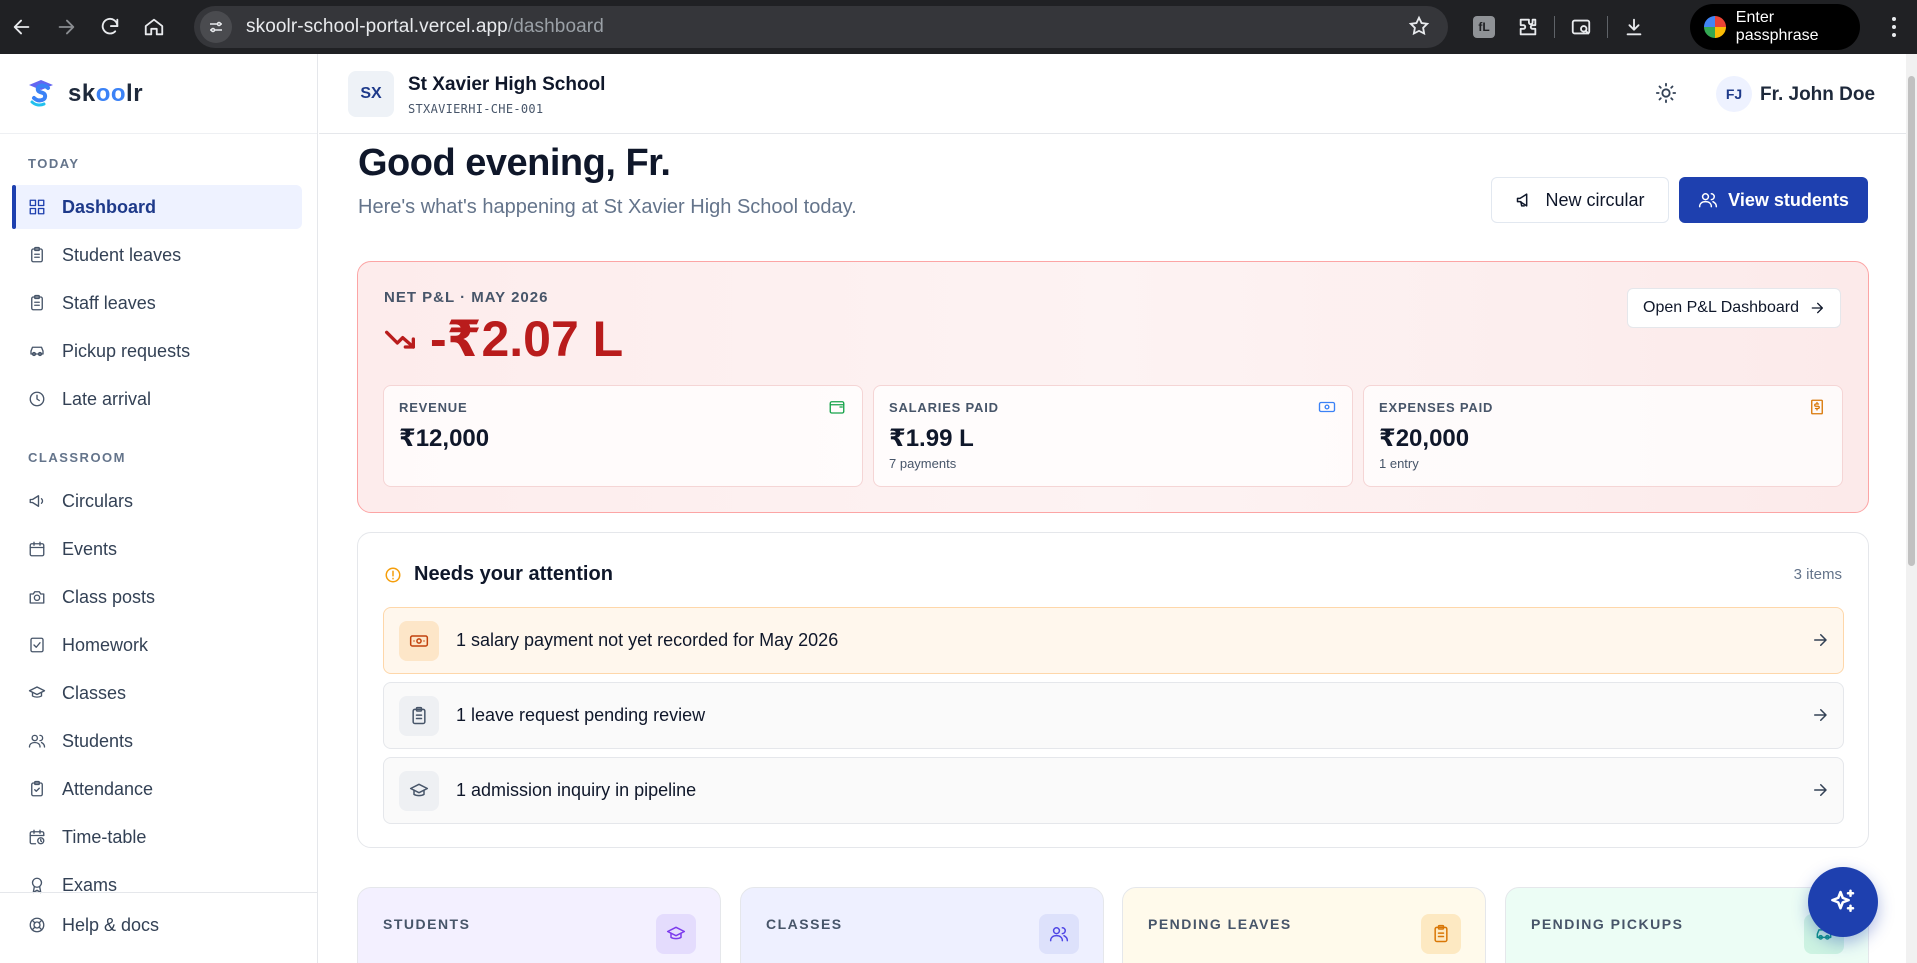 The image size is (1917, 963). What do you see at coordinates (157, 925) in the screenshot?
I see `sidebar-item-help-docs: Help & docs` at bounding box center [157, 925].